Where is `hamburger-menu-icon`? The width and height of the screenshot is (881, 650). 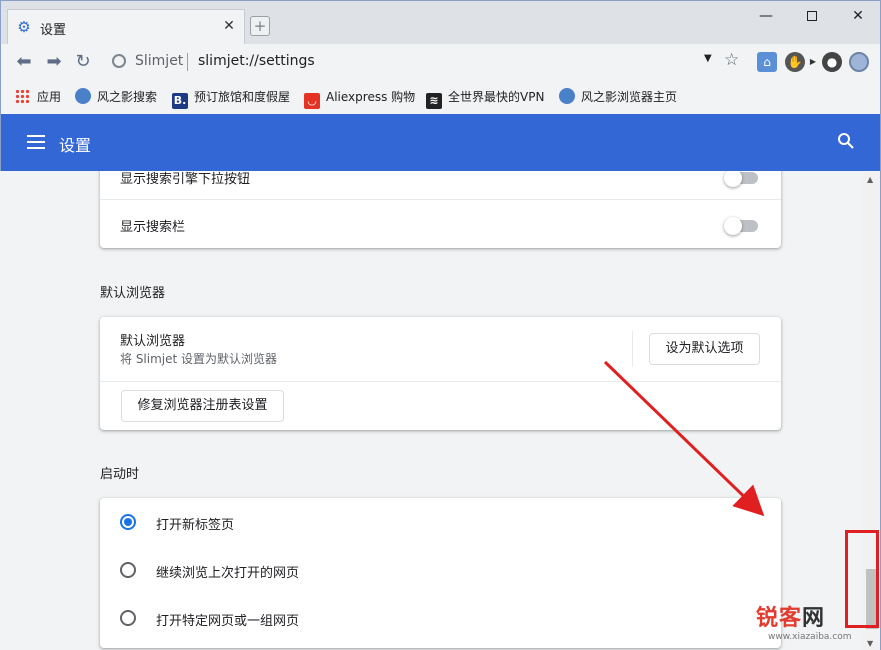 hamburger-menu-icon is located at coordinates (36, 142).